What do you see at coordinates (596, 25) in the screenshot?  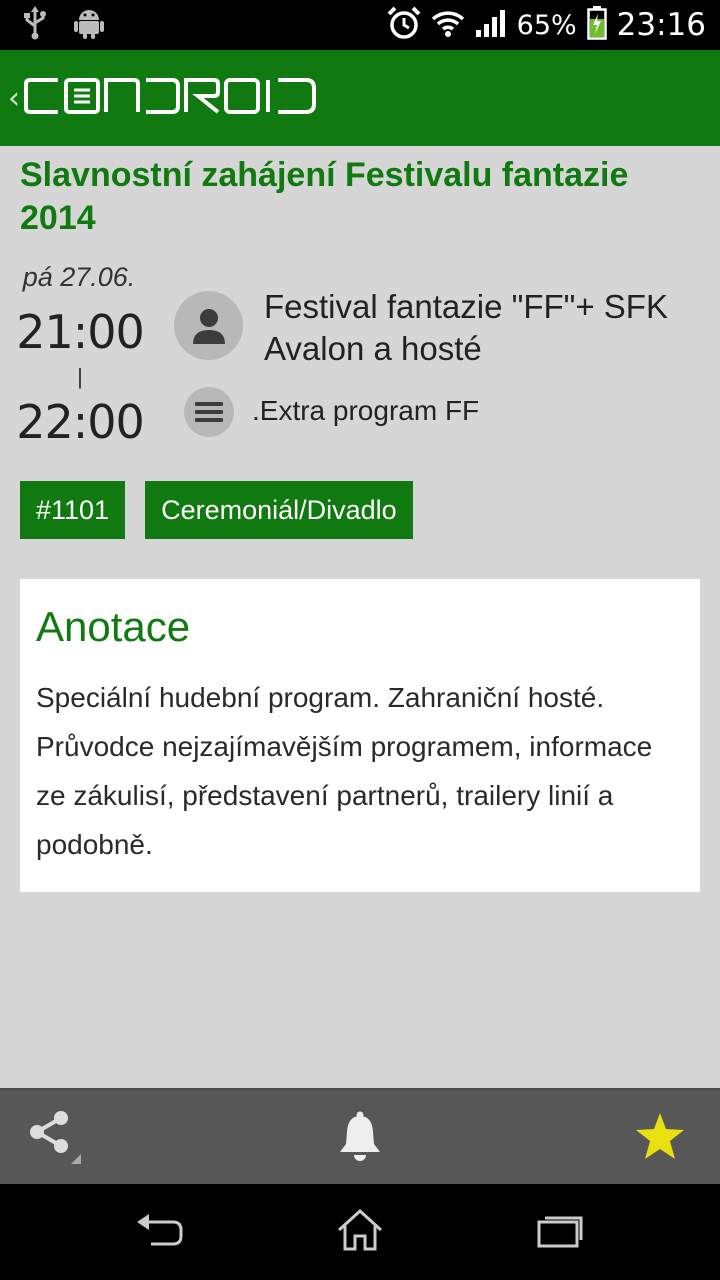 I see `battery-charging-icon` at bounding box center [596, 25].